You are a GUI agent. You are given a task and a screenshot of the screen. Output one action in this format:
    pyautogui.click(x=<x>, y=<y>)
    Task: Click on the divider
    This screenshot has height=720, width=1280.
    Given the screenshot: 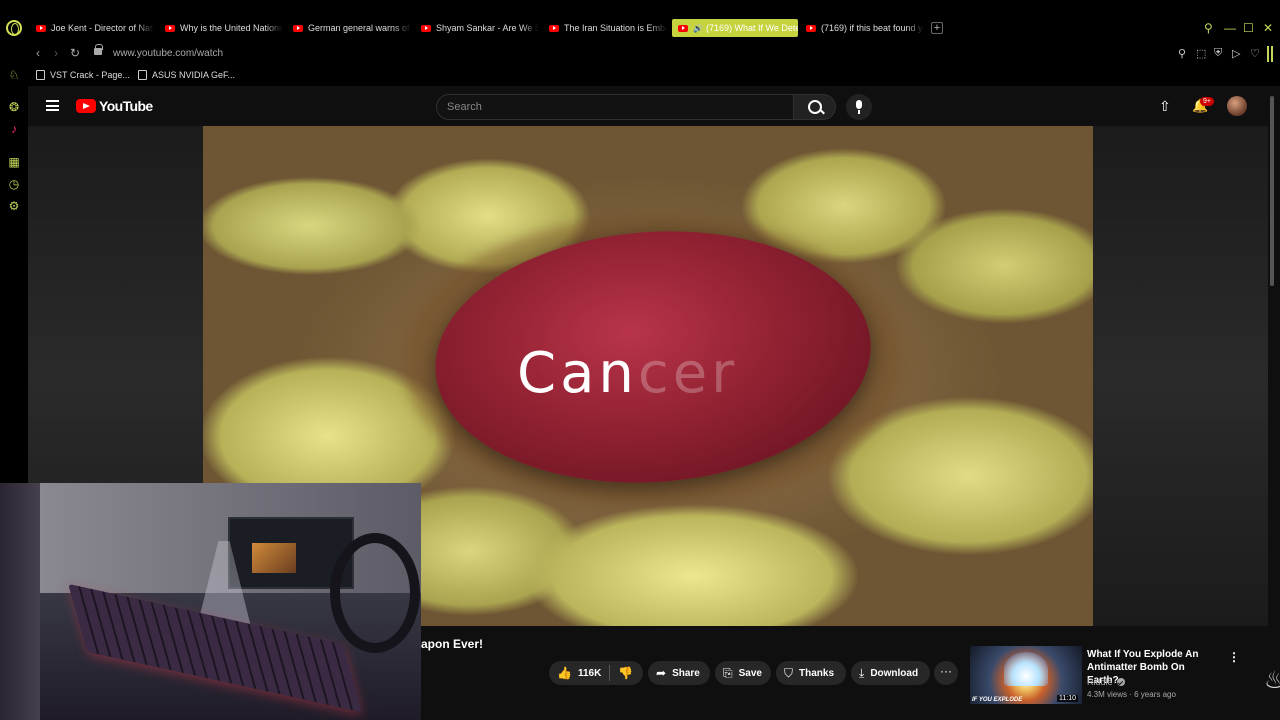 What is the action you would take?
    pyautogui.click(x=610, y=673)
    